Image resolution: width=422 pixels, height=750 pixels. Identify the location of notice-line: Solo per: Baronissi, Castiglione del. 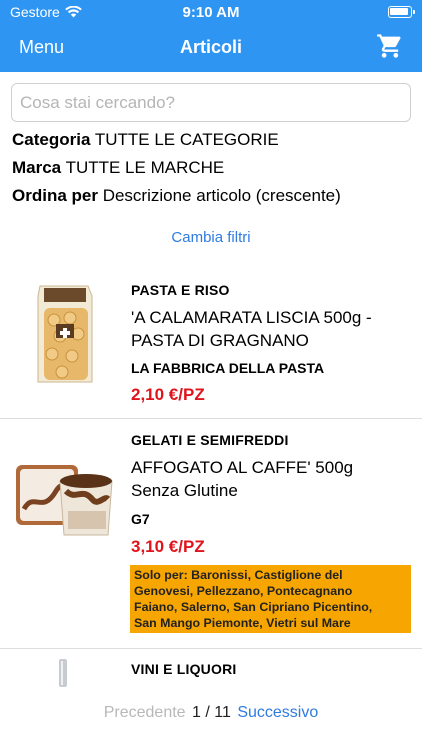
(238, 575).